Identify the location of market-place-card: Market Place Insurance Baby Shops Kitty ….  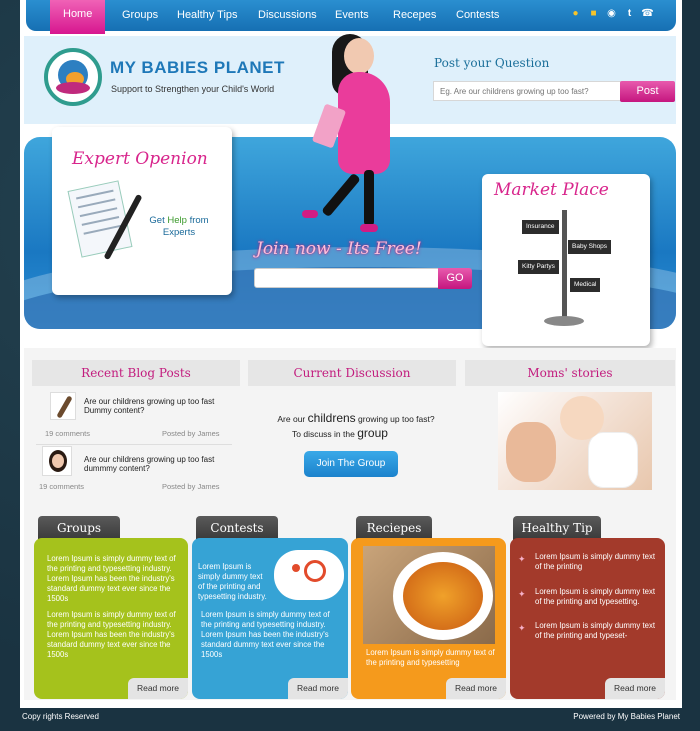
(566, 260).